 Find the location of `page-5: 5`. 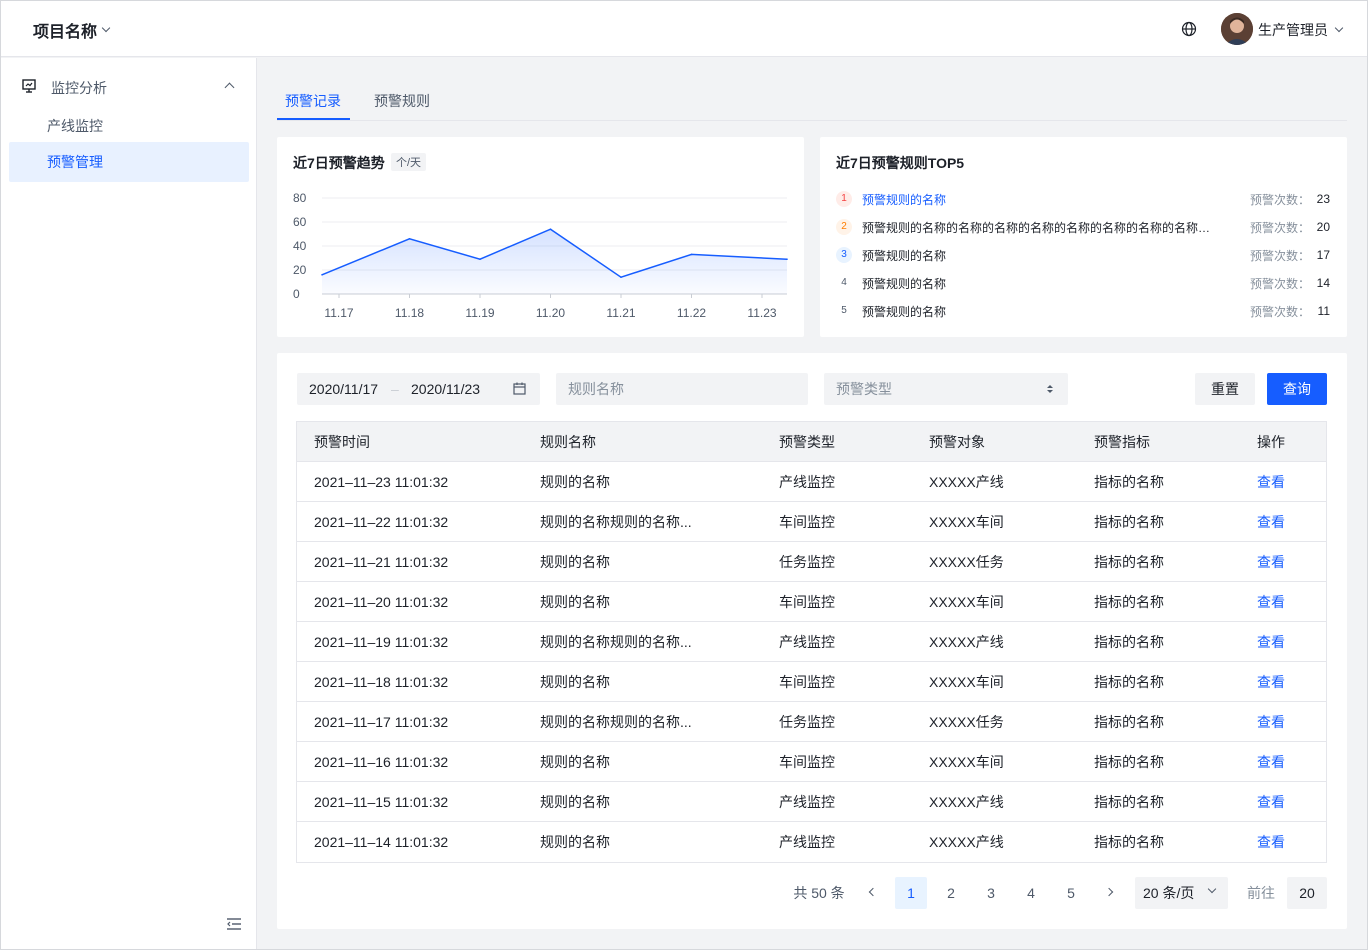

page-5: 5 is located at coordinates (1071, 893).